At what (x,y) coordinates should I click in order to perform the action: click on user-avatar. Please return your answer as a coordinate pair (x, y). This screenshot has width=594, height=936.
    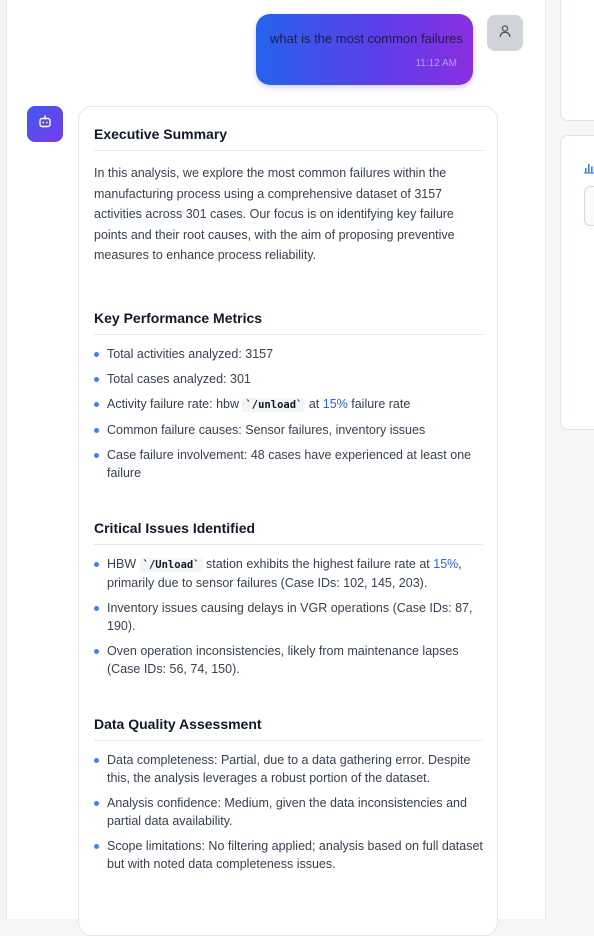
    Looking at the image, I should click on (505, 33).